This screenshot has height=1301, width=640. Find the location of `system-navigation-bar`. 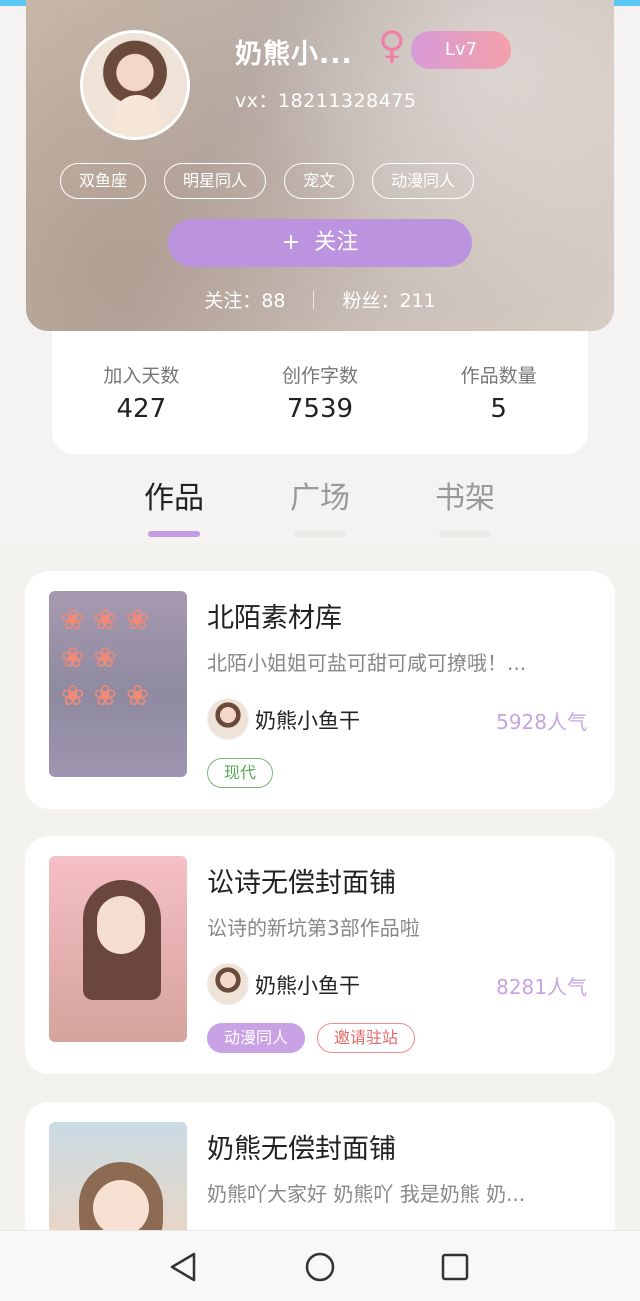

system-navigation-bar is located at coordinates (320, 1265).